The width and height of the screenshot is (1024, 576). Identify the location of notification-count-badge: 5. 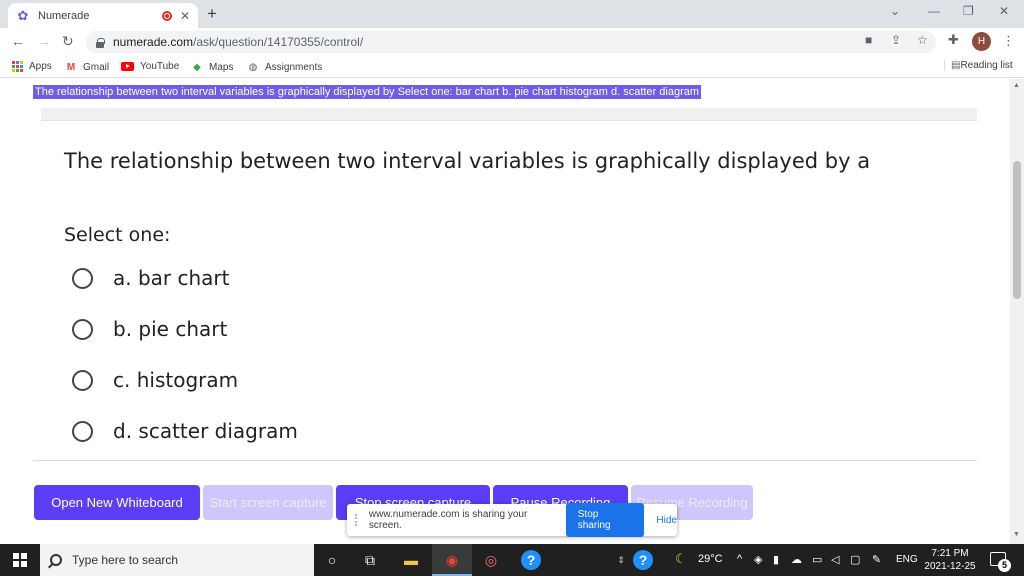
(1004, 565).